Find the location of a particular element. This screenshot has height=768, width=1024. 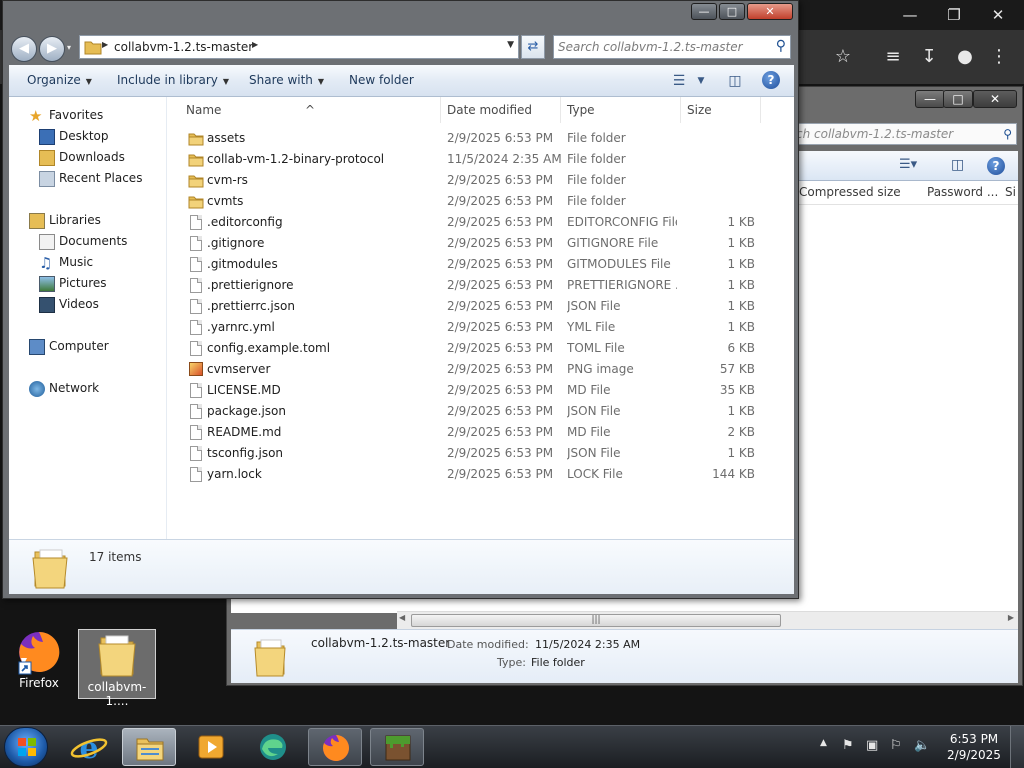

firefox-desktop-icon: Firefox is located at coordinates (39, 663).